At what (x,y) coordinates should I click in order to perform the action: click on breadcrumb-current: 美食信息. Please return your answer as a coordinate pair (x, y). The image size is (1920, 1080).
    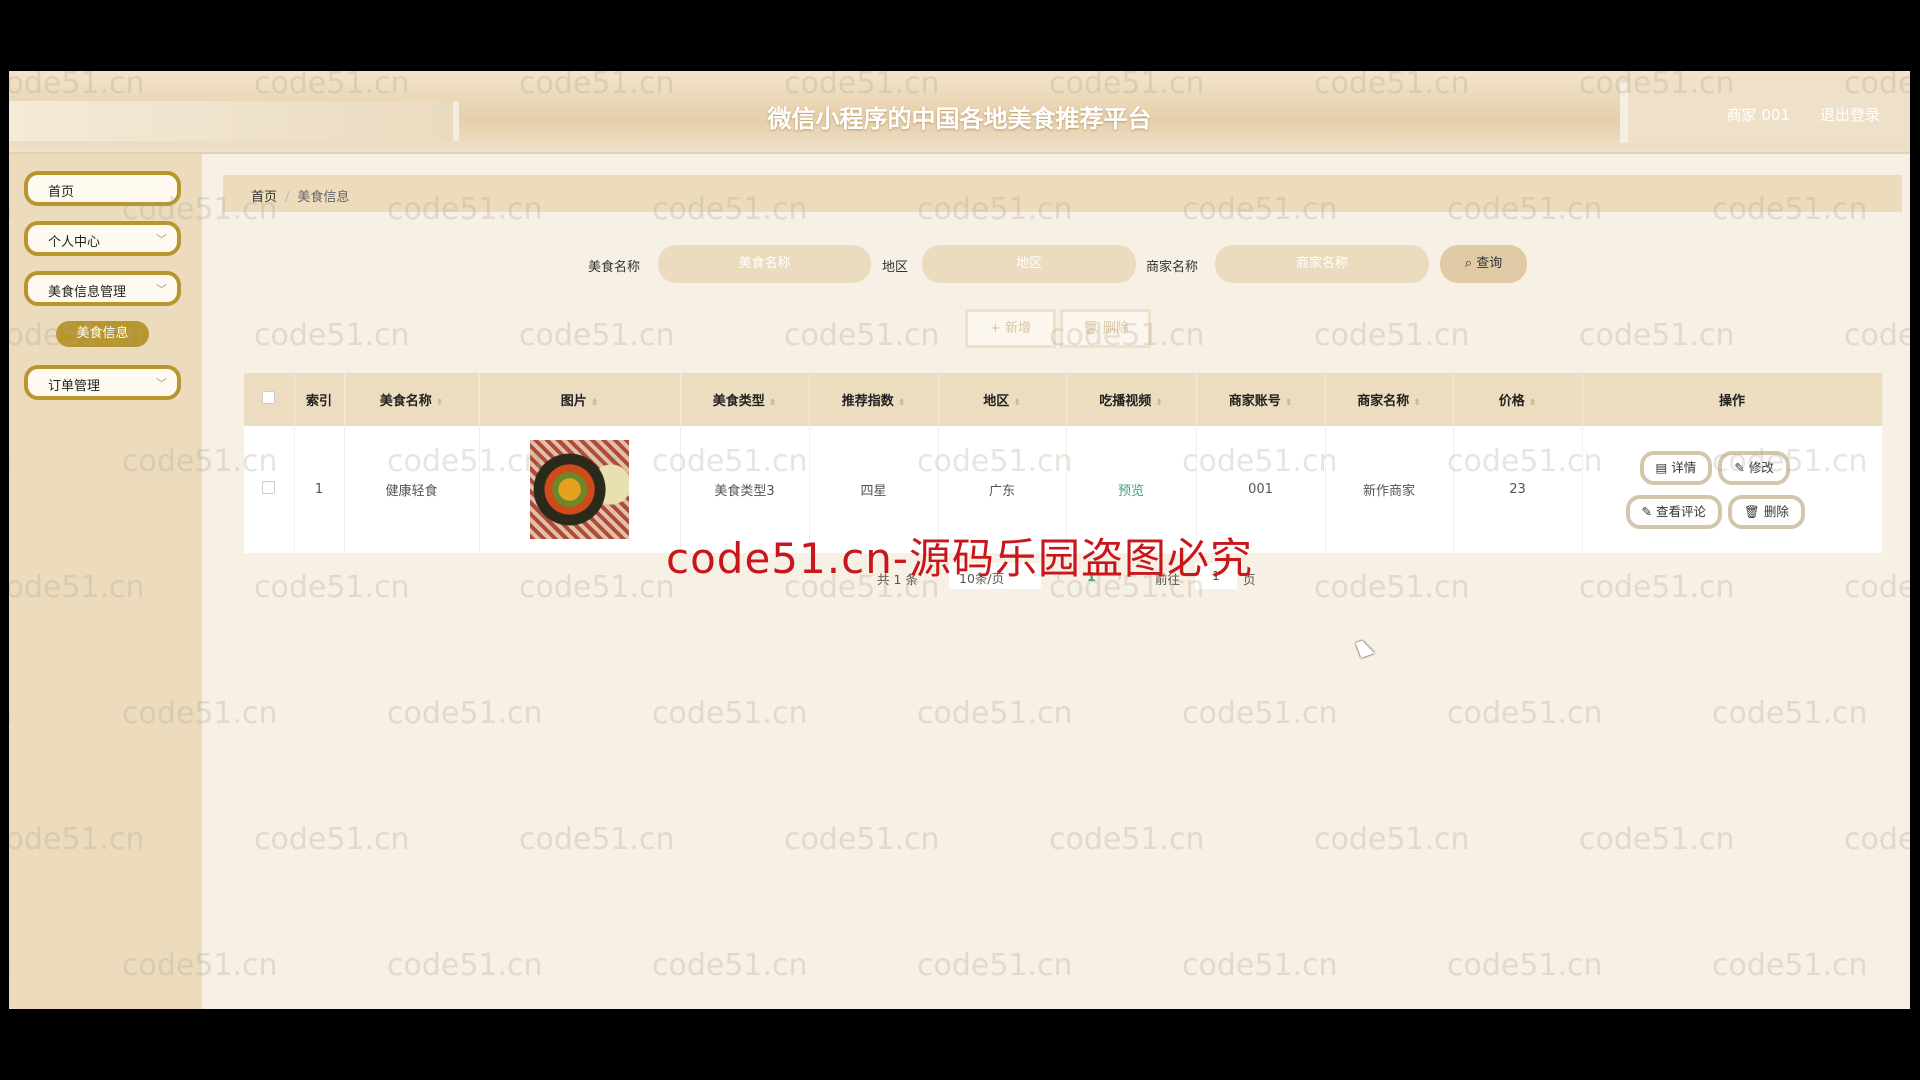
    Looking at the image, I should click on (323, 197).